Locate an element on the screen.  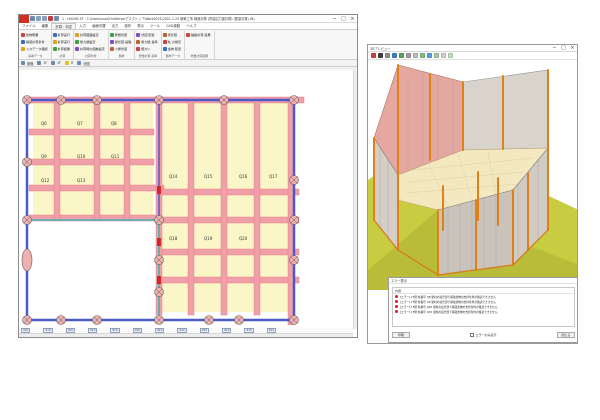
menu-tab: 表示 is located at coordinates (140, 26).